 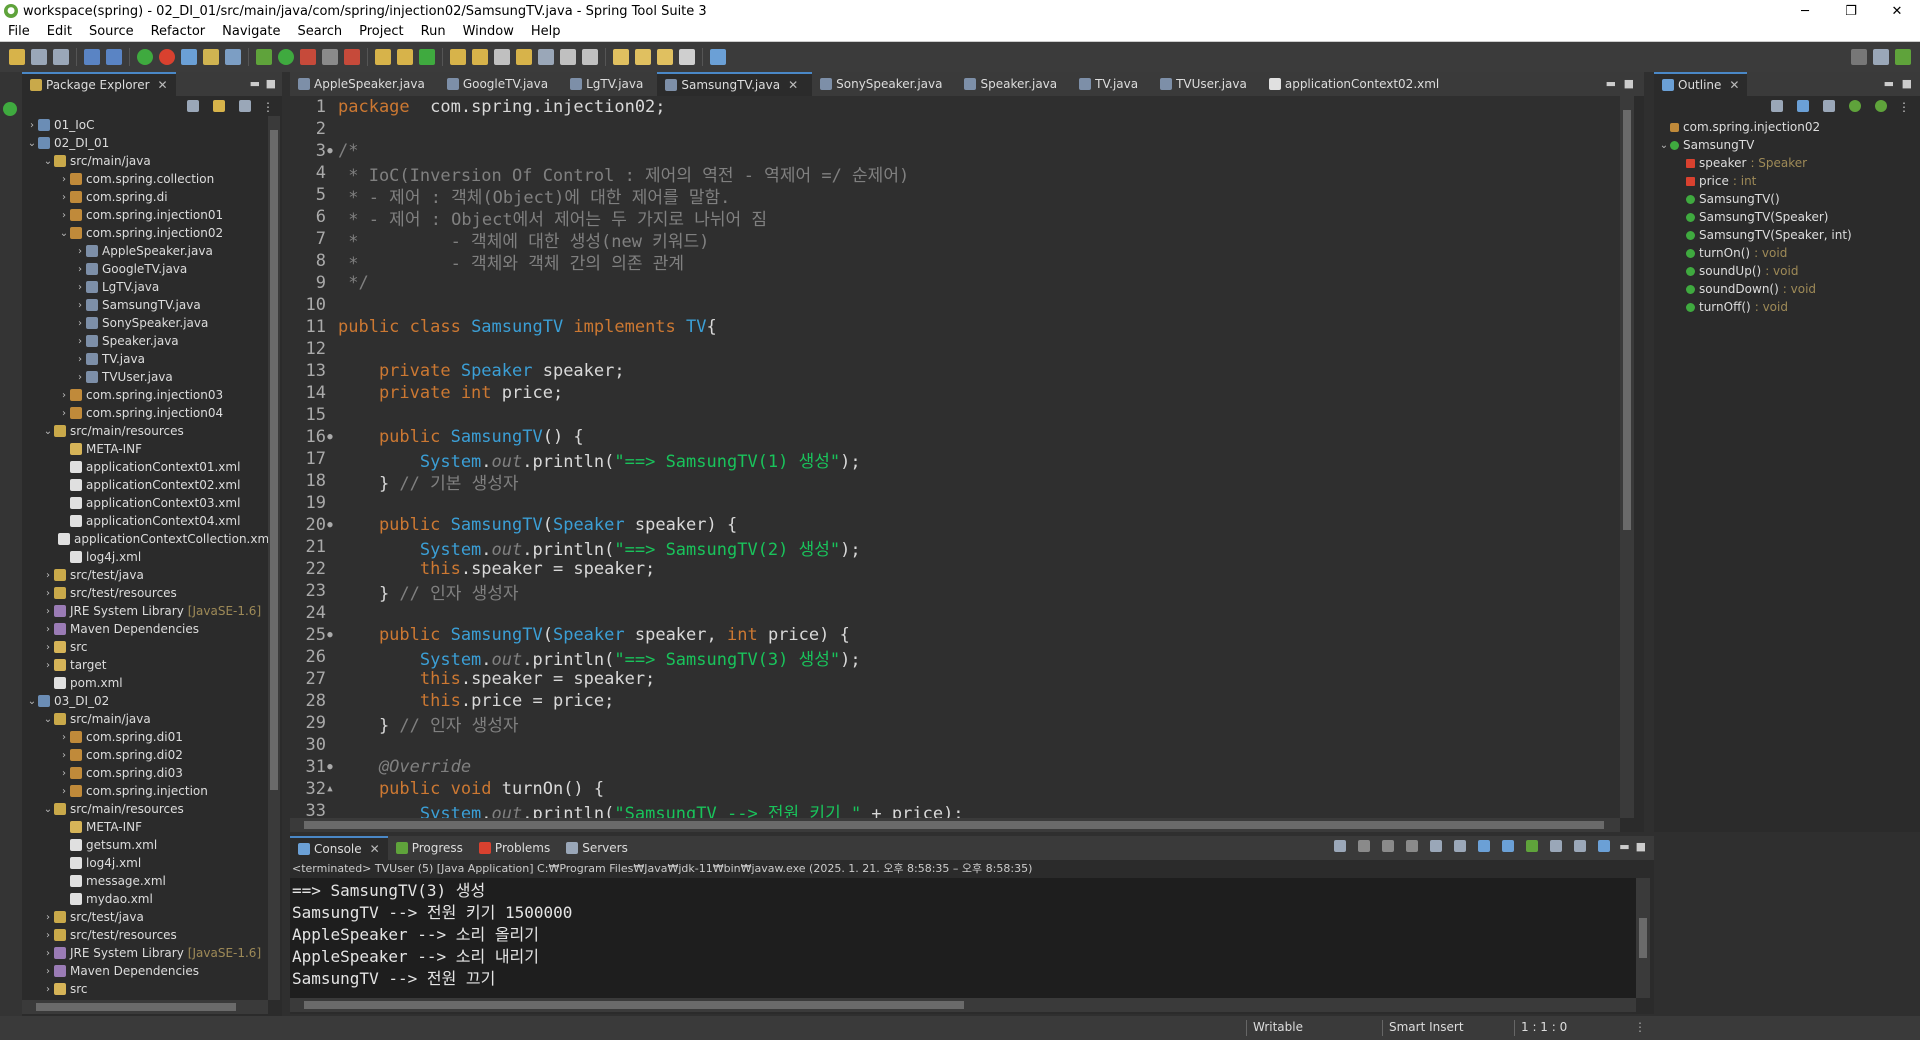 What do you see at coordinates (145, 161) in the screenshot?
I see `tree-item: ⌄ src/main/java` at bounding box center [145, 161].